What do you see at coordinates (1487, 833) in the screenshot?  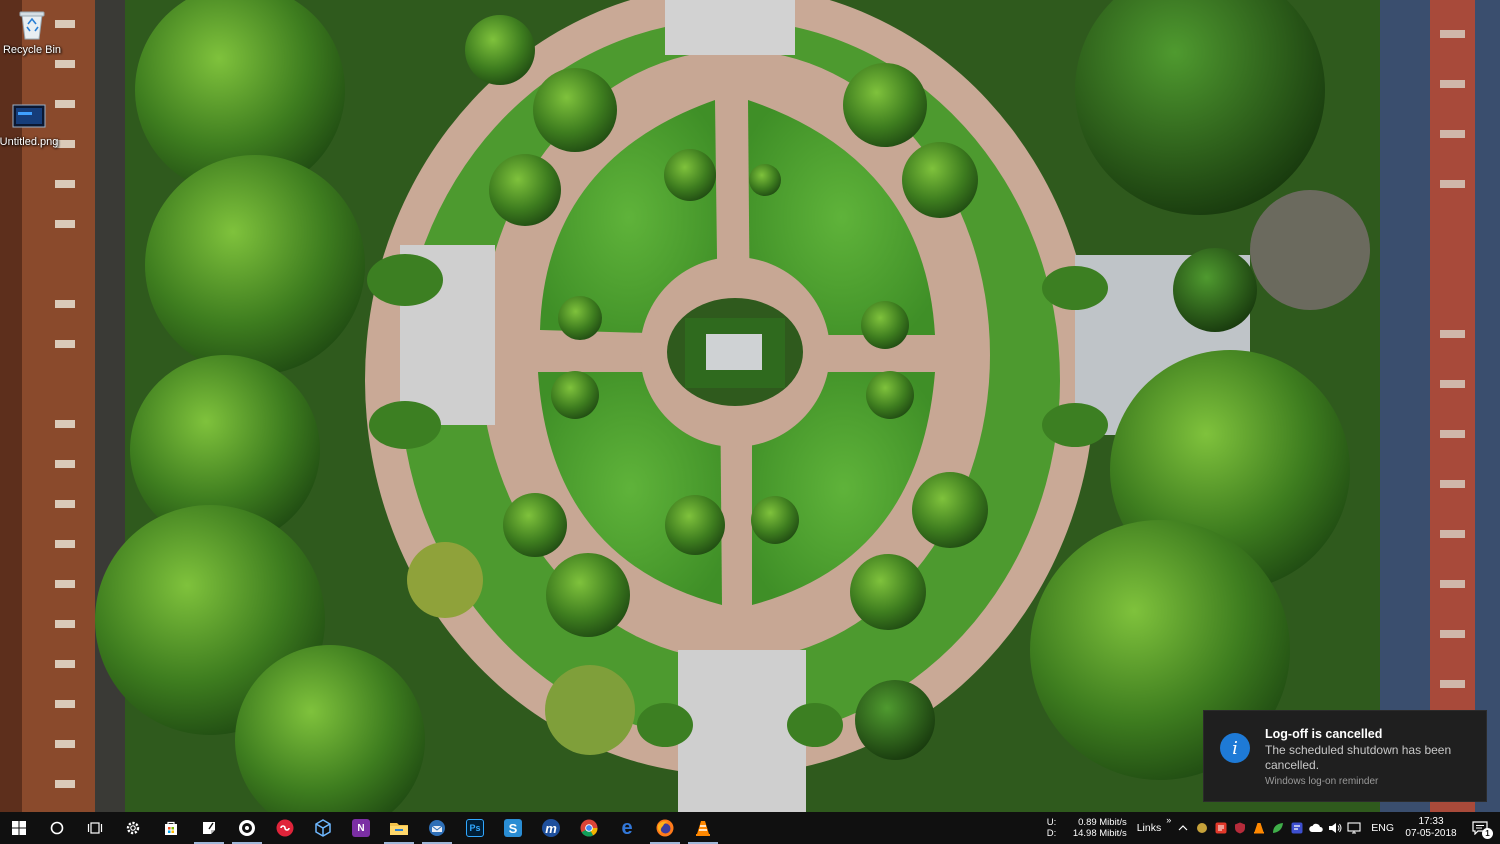 I see `notification-count-badge: 1` at bounding box center [1487, 833].